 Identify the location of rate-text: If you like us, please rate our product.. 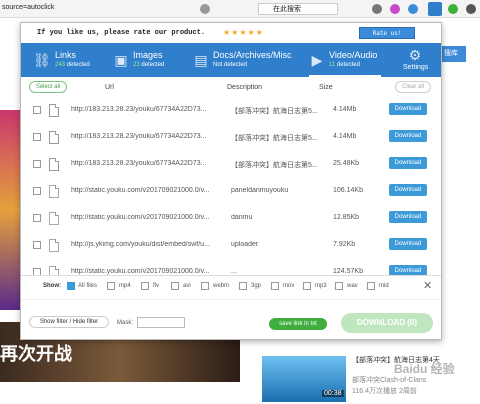
(121, 33).